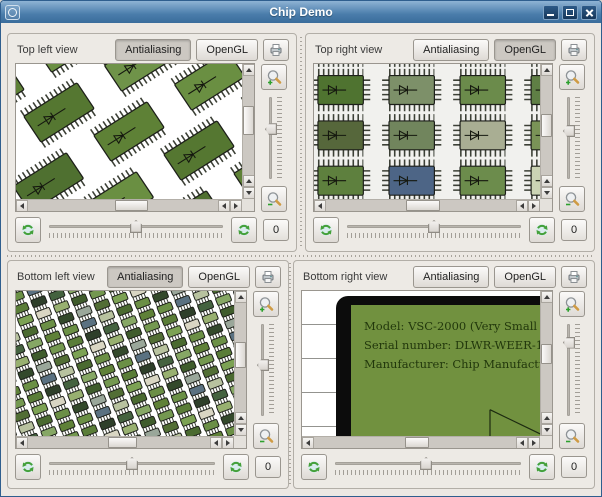 The width and height of the screenshot is (602, 497). What do you see at coordinates (551, 12) in the screenshot?
I see `minimize-button` at bounding box center [551, 12].